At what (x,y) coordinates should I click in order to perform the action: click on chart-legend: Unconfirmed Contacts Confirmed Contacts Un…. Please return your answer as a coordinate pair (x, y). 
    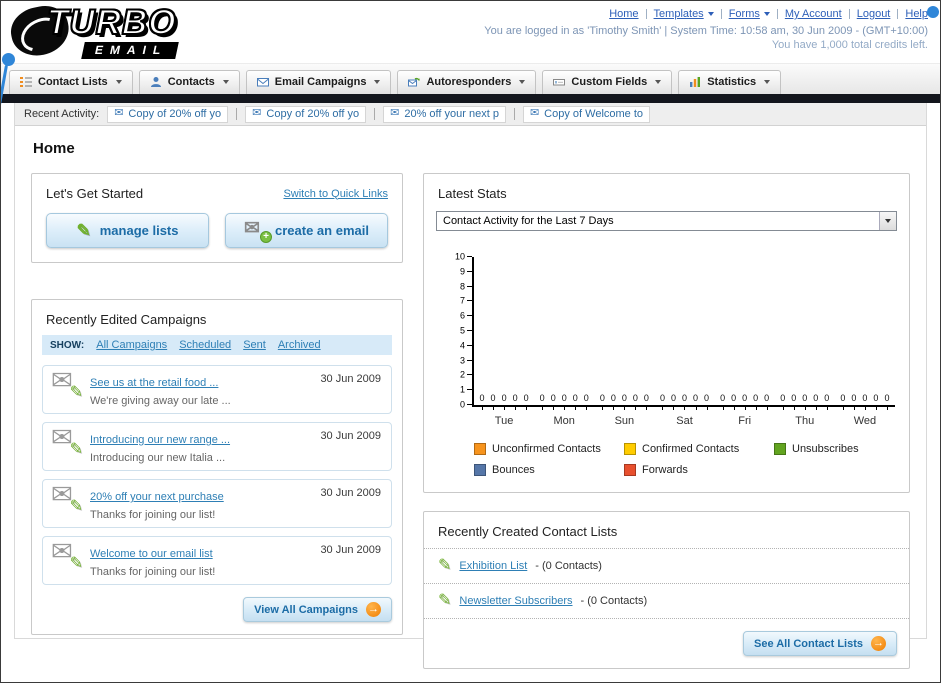
    Looking at the image, I should click on (686, 459).